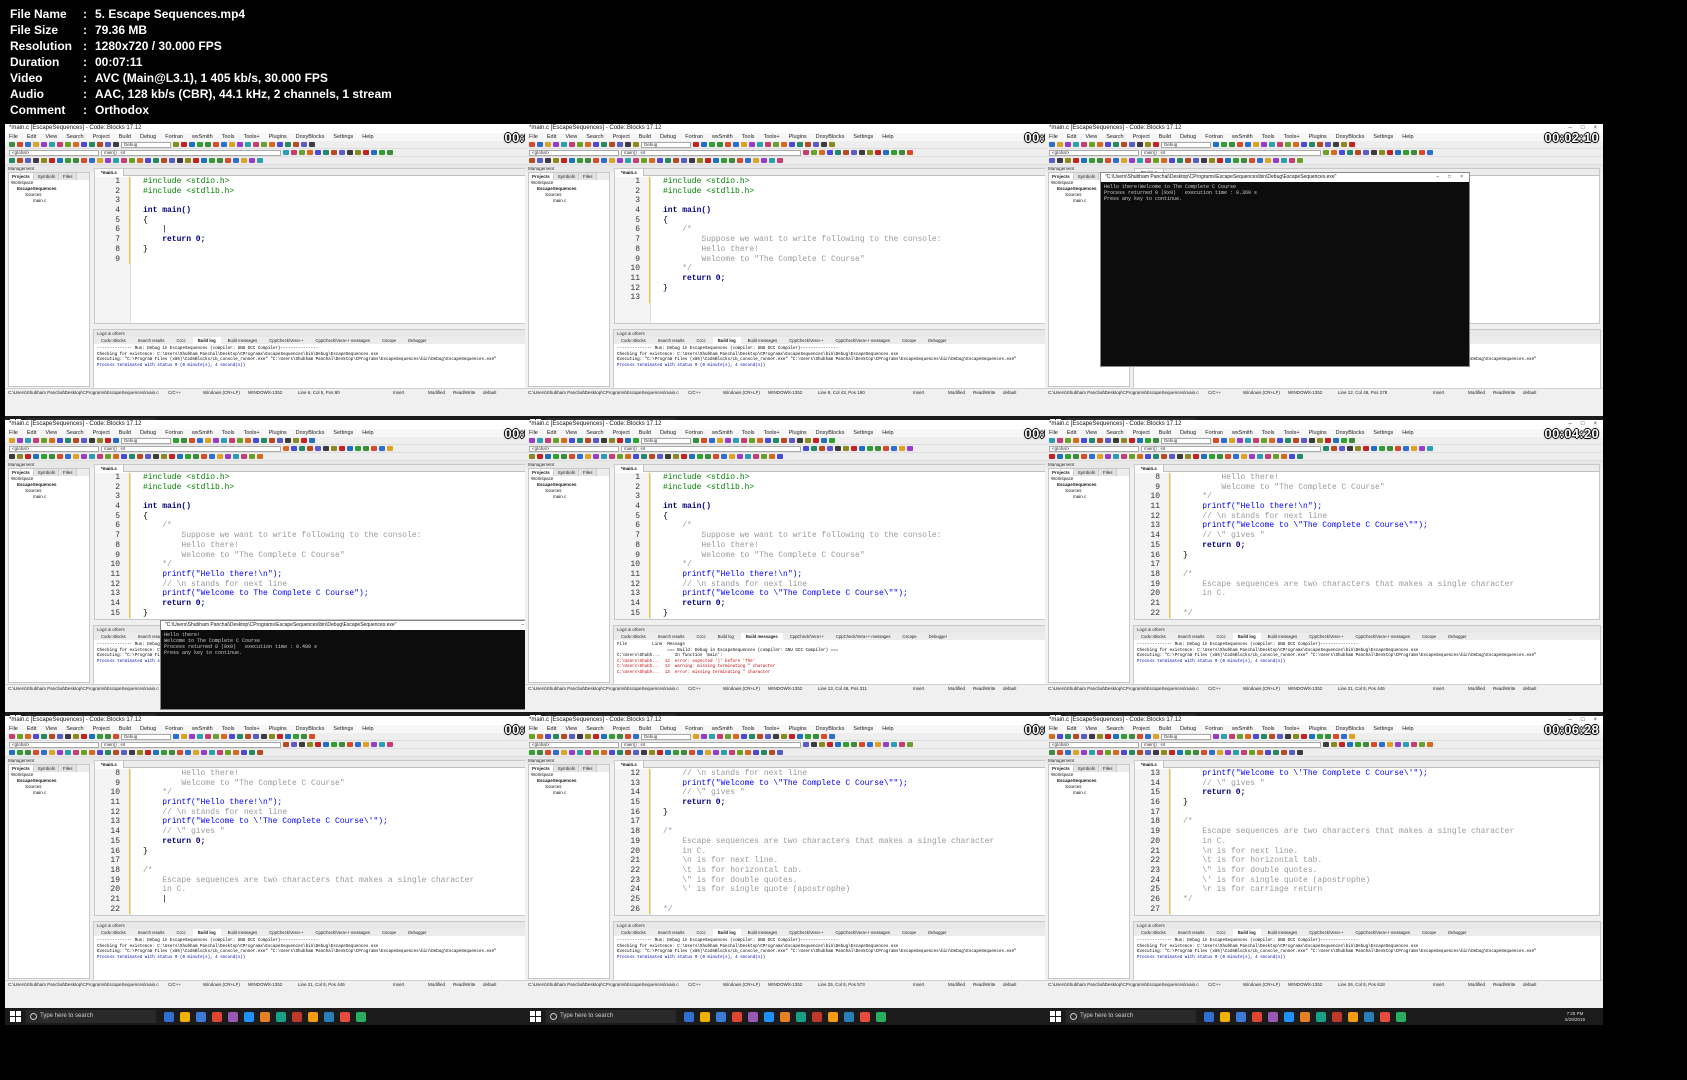  Describe the element at coordinates (47, 472) in the screenshot. I see `tab-symbols: Symbols` at that location.